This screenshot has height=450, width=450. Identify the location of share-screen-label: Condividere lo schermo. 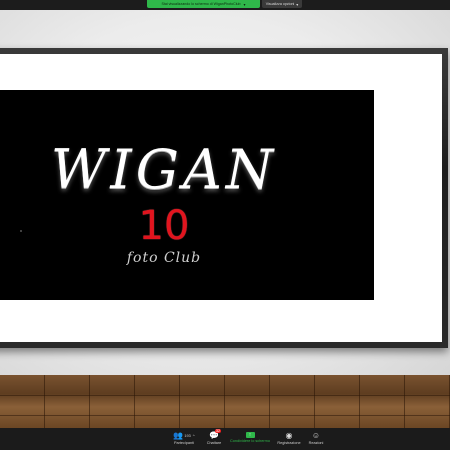
(250, 441).